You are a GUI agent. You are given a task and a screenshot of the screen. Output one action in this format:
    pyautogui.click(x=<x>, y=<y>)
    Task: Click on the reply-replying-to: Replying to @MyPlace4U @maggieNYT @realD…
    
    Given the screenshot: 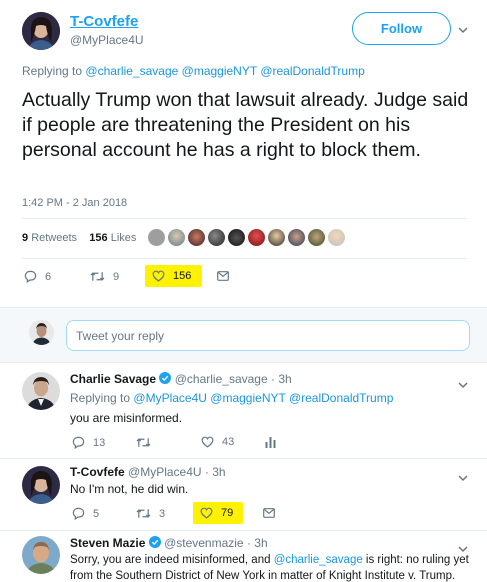 What is the action you would take?
    pyautogui.click(x=231, y=398)
    